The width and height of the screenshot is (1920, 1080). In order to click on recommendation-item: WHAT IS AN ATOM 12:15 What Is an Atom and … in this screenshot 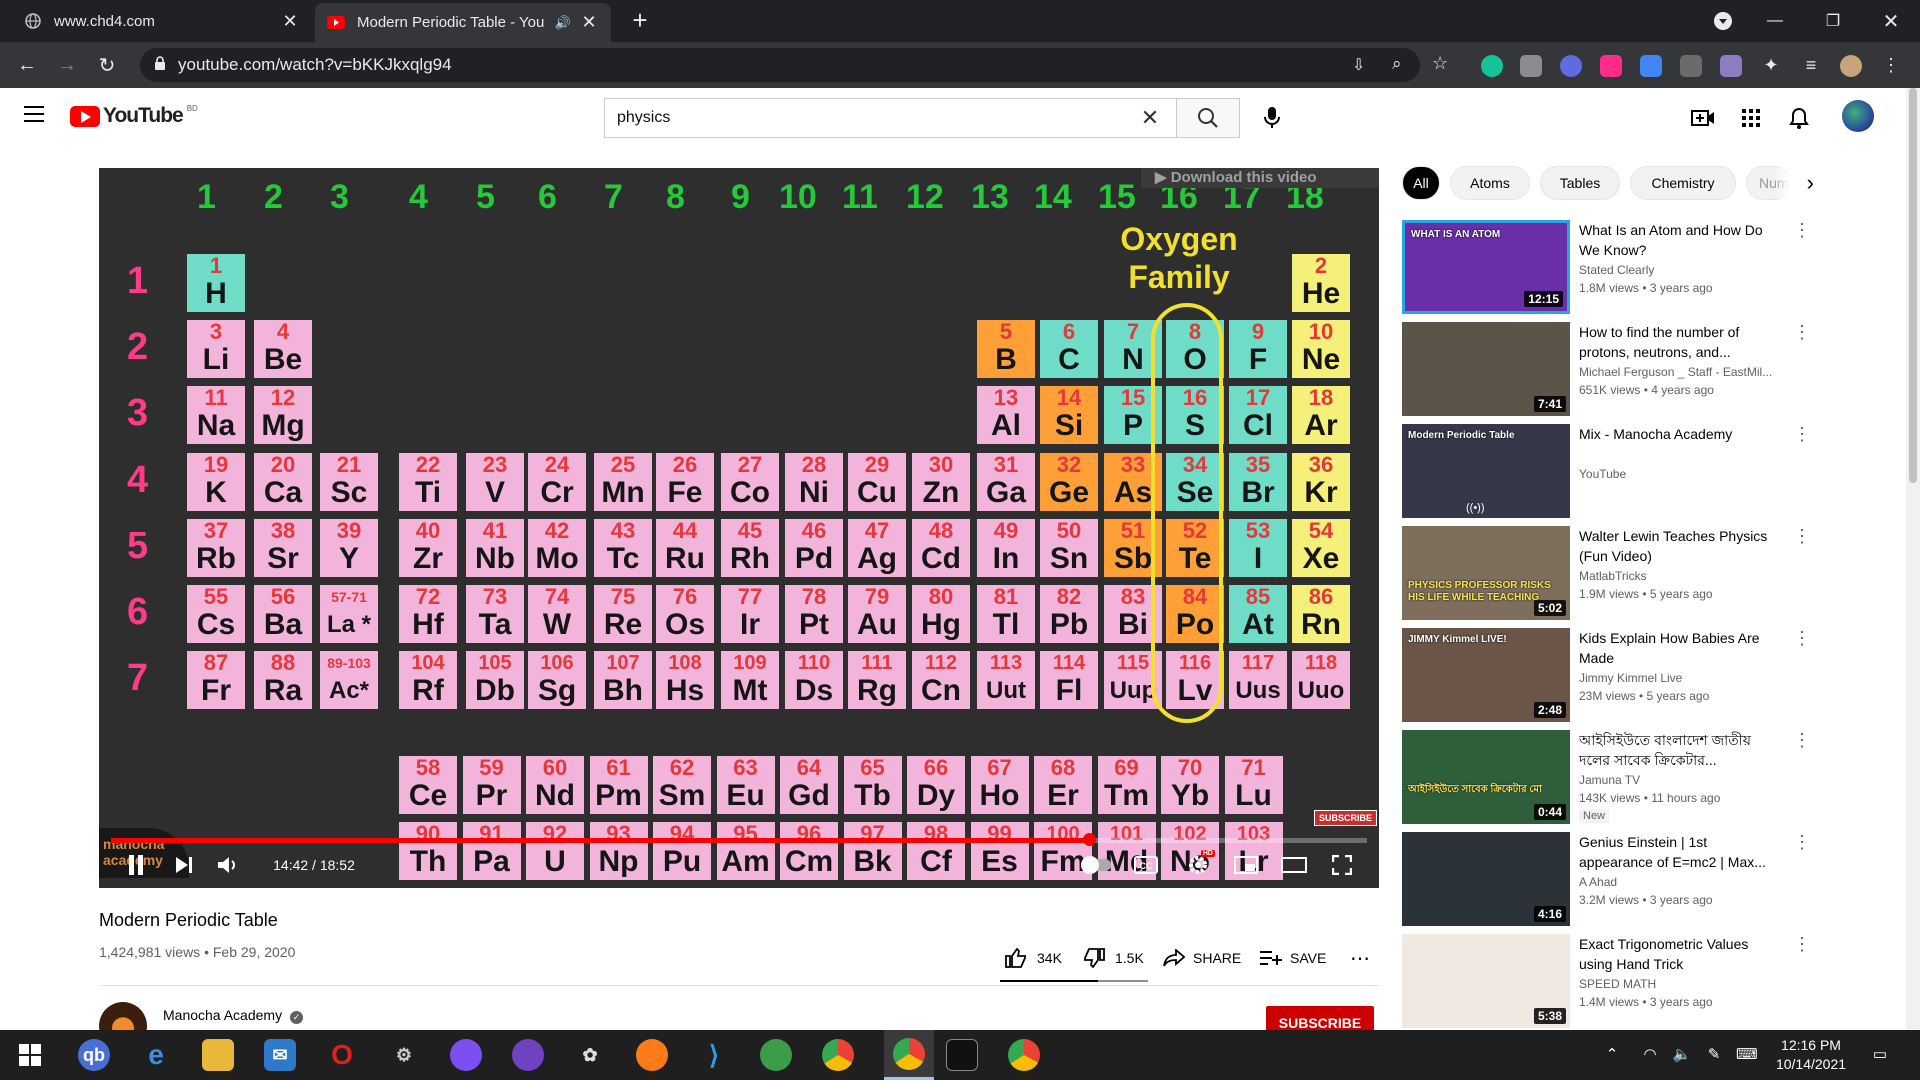, I will do `click(1622, 268)`.